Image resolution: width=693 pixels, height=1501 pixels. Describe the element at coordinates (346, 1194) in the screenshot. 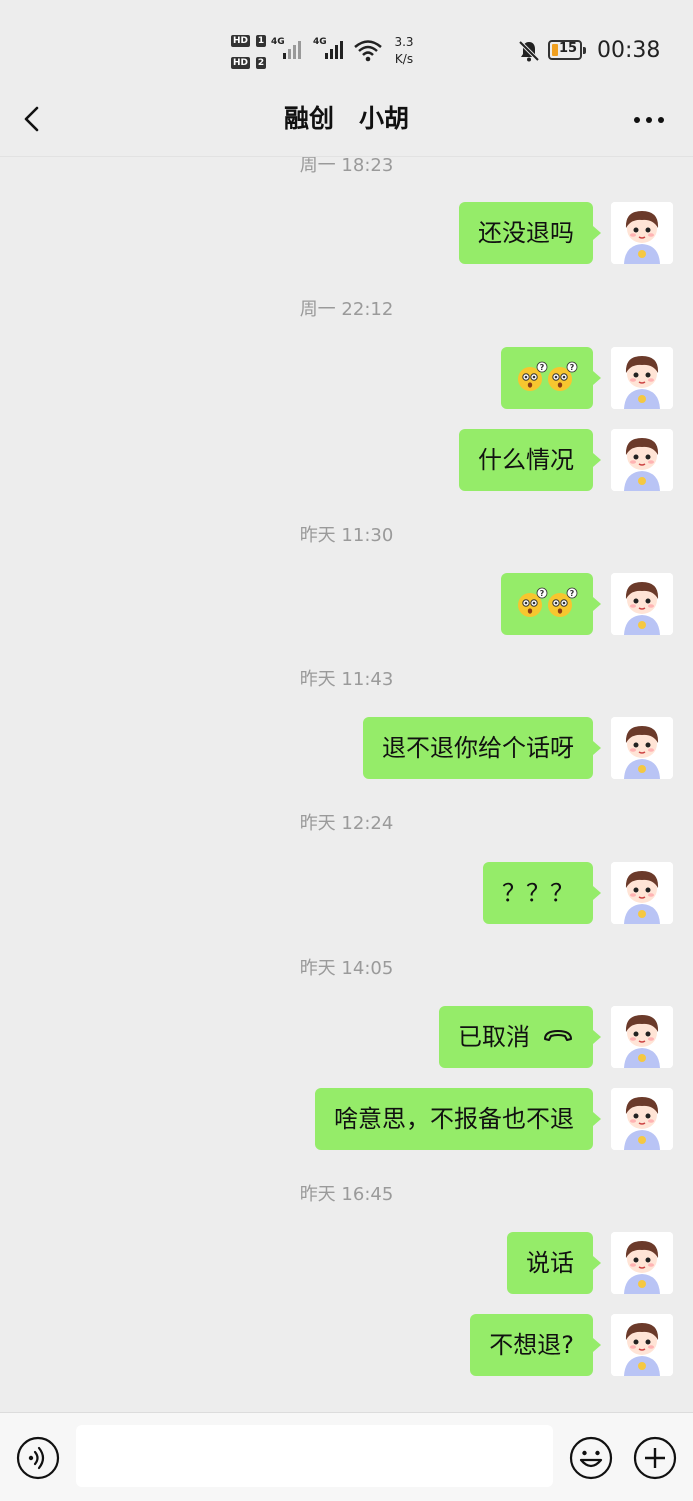

I see `timestamp: 昨天 16:45` at that location.